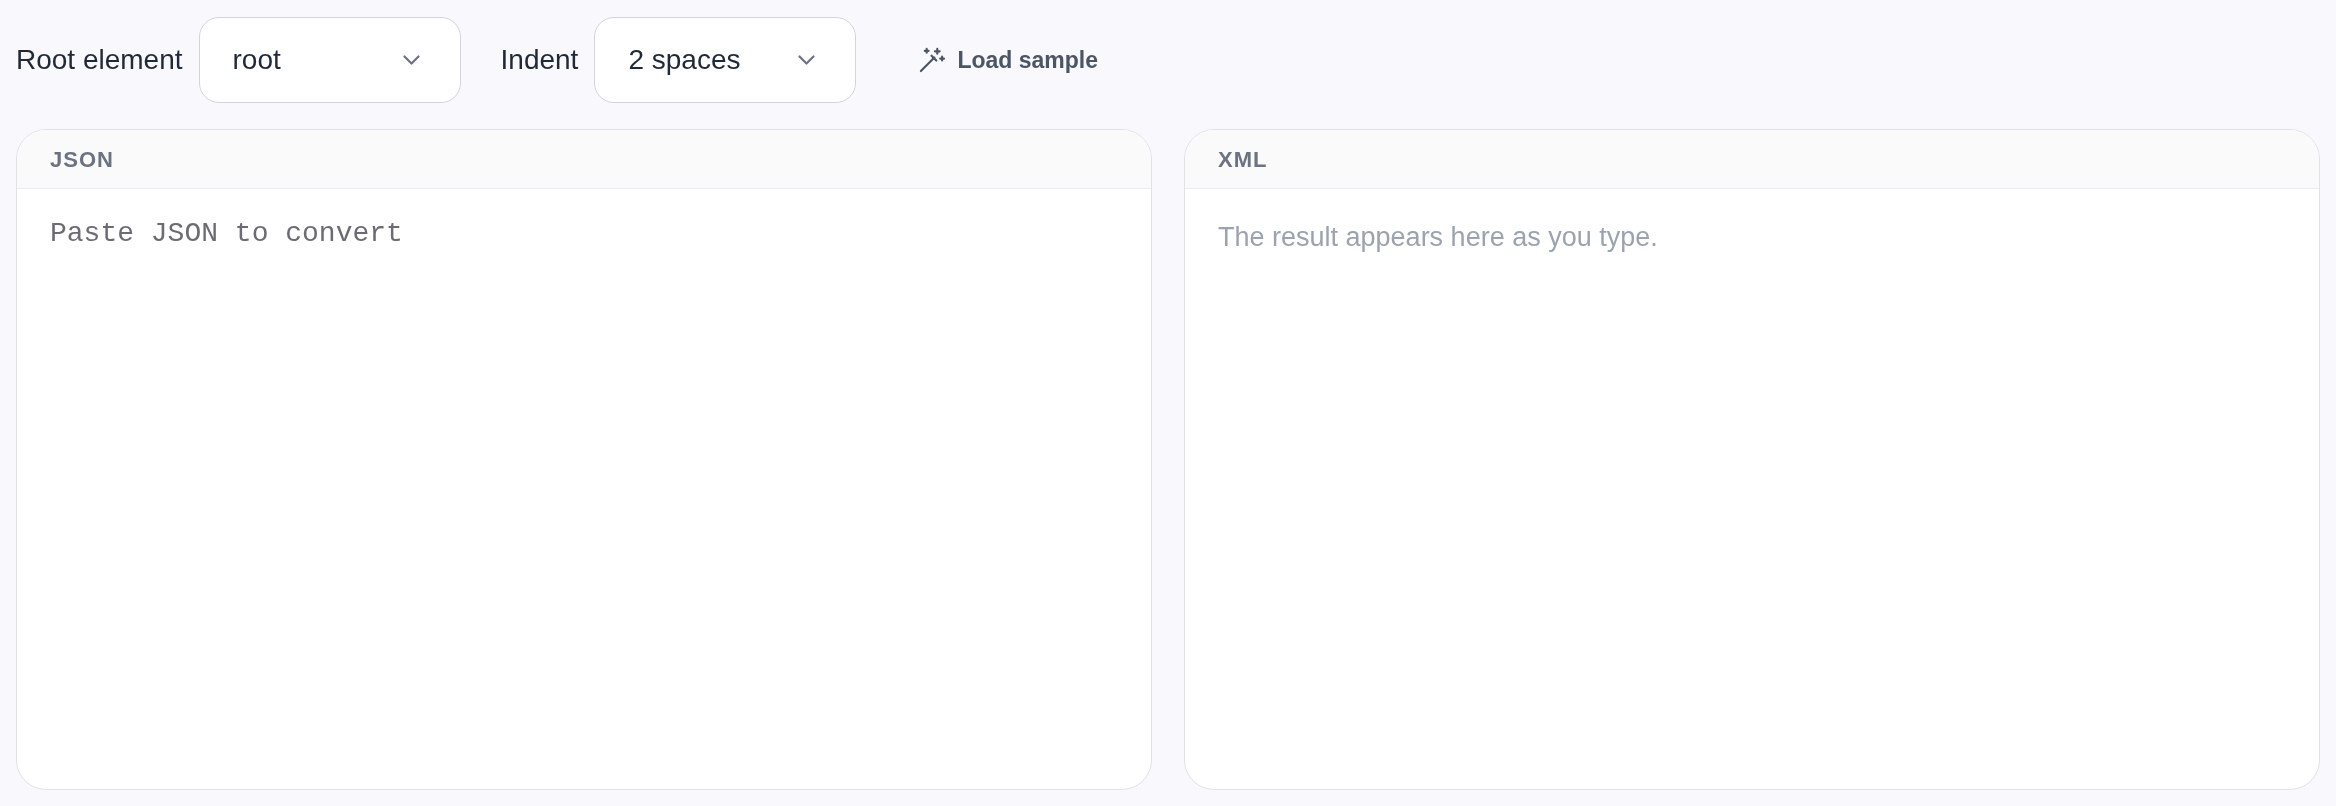 This screenshot has width=2336, height=806. What do you see at coordinates (539, 60) in the screenshot?
I see `indent-label: Indent` at bounding box center [539, 60].